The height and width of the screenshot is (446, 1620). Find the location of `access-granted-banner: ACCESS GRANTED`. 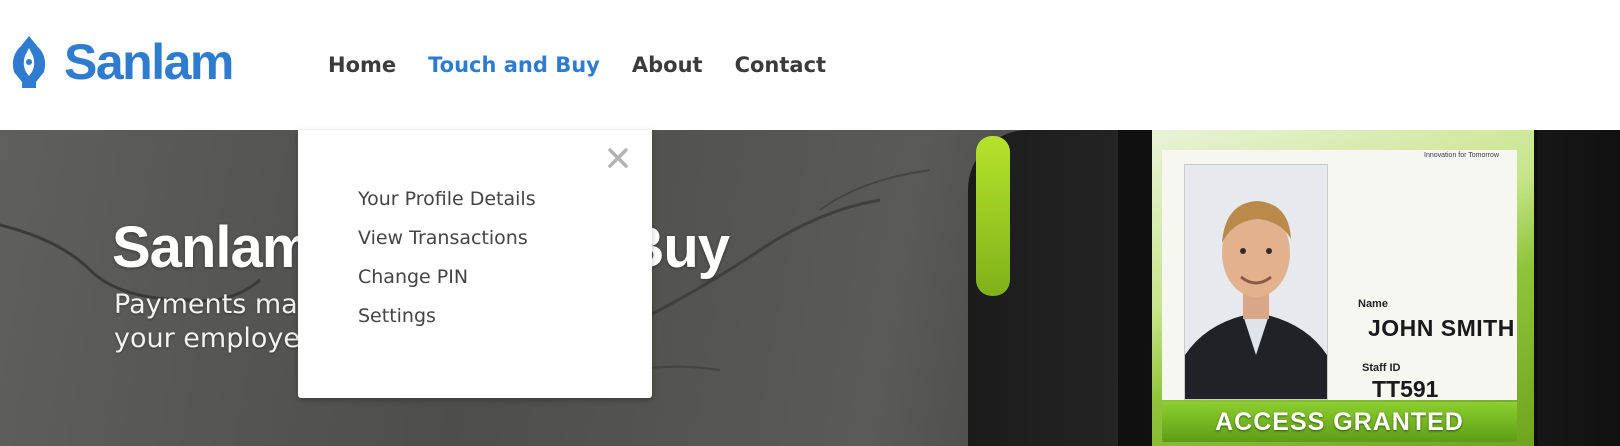

access-granted-banner: ACCESS GRANTED is located at coordinates (1339, 422).